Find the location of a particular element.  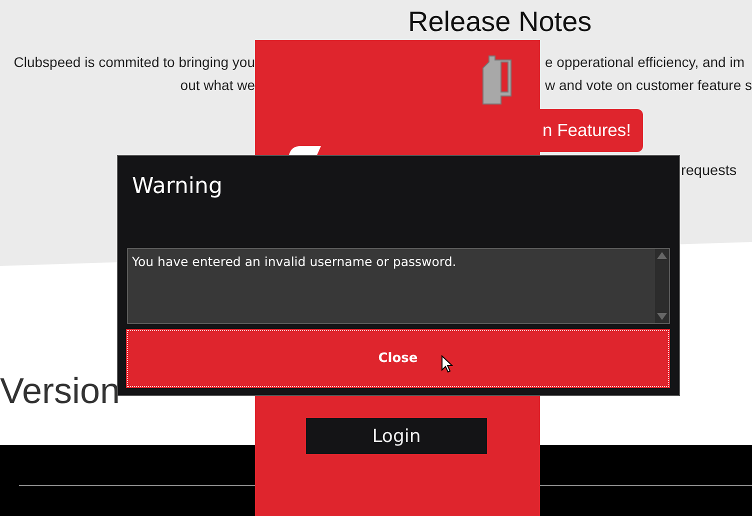

message-text: You have entered an invalid username or password. is located at coordinates (294, 262).